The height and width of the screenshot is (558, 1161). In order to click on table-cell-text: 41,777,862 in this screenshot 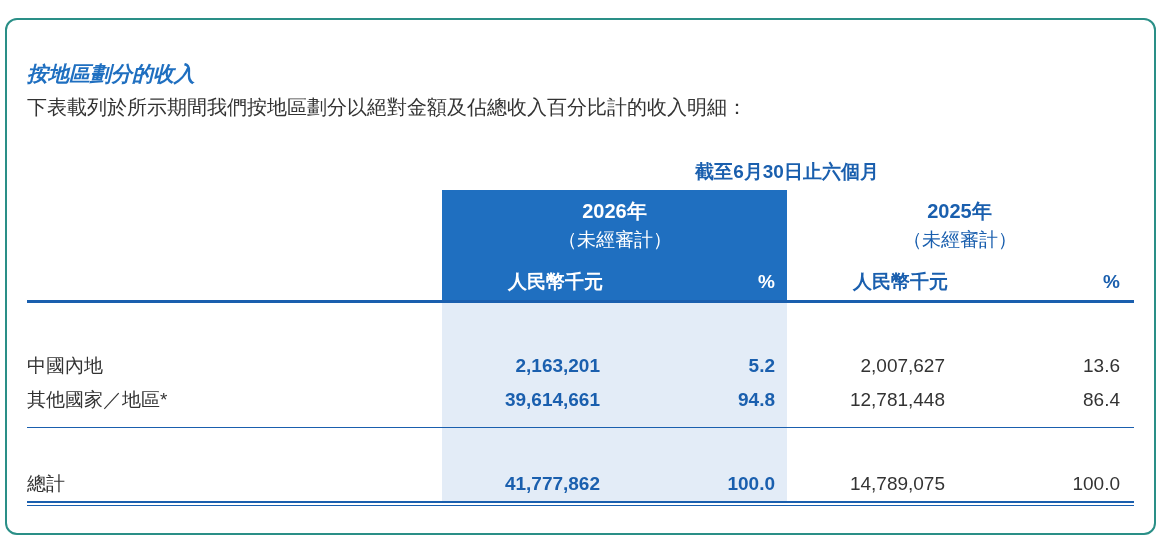, I will do `click(552, 483)`.